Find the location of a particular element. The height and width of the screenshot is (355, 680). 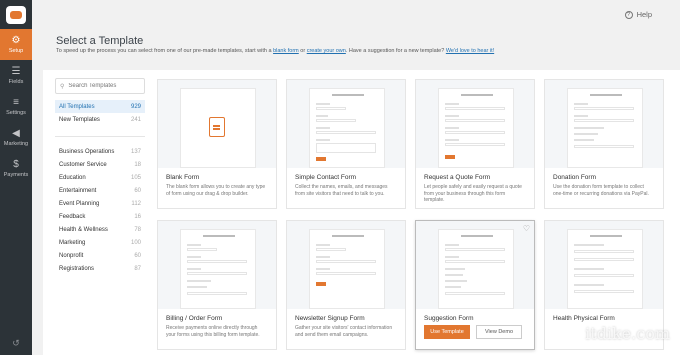

sliders-icon: ≡ is located at coordinates (16, 102).